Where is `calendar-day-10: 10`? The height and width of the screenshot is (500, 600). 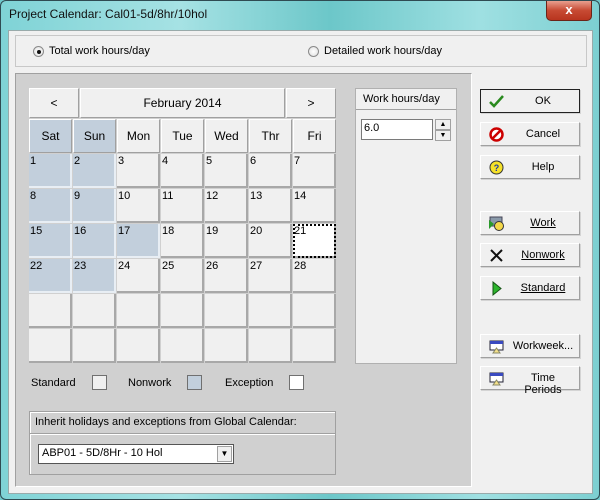 calendar-day-10: 10 is located at coordinates (138, 206).